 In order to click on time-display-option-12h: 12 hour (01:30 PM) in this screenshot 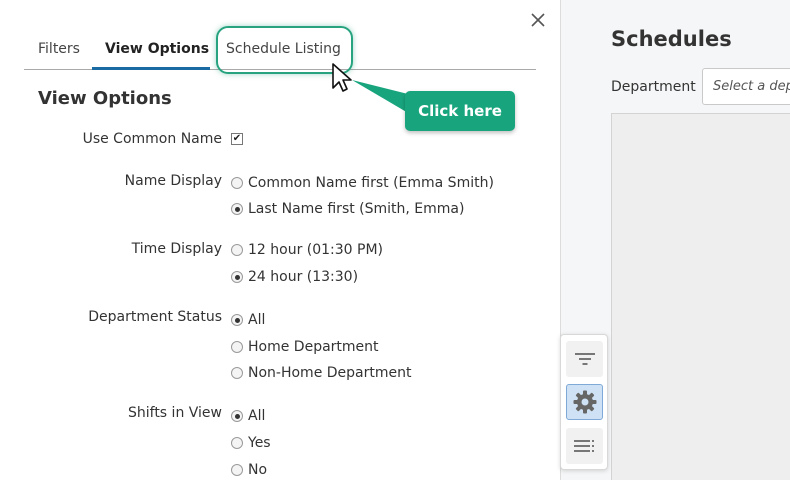, I will do `click(307, 250)`.